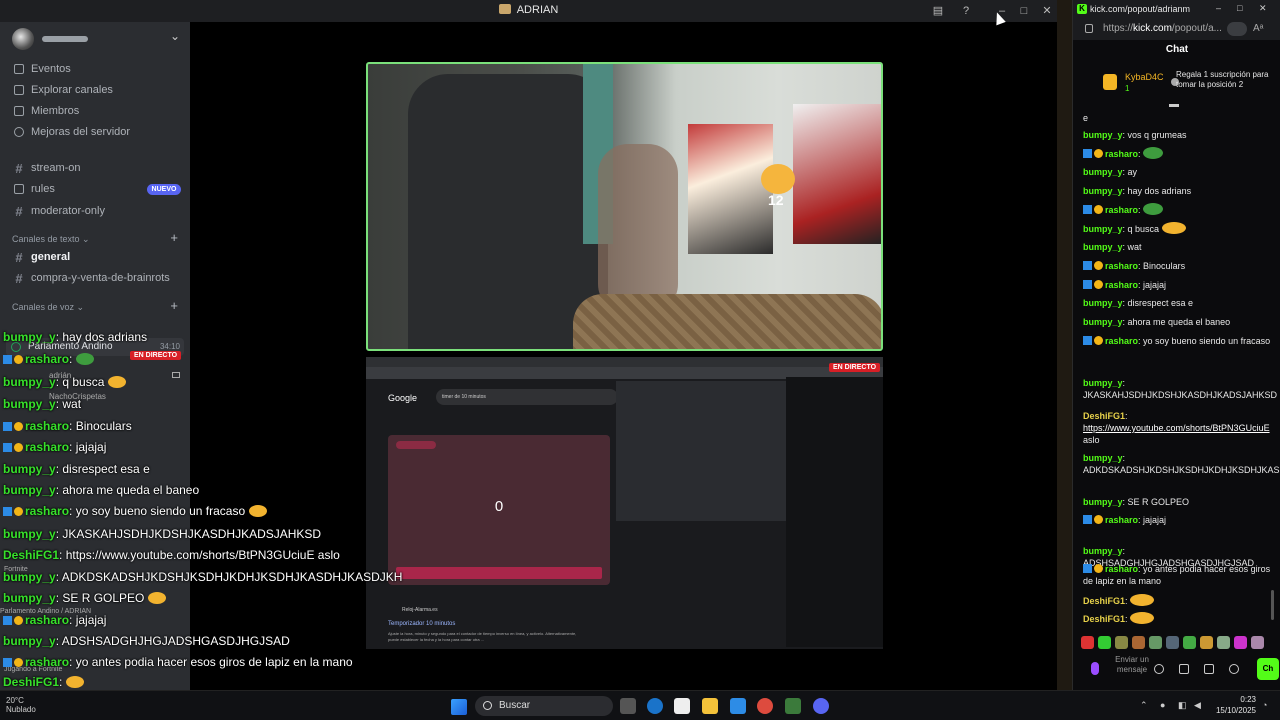 The width and height of the screenshot is (1280, 720). What do you see at coordinates (21, 705) in the screenshot?
I see `weather-widget: 20°C Nublado` at bounding box center [21, 705].